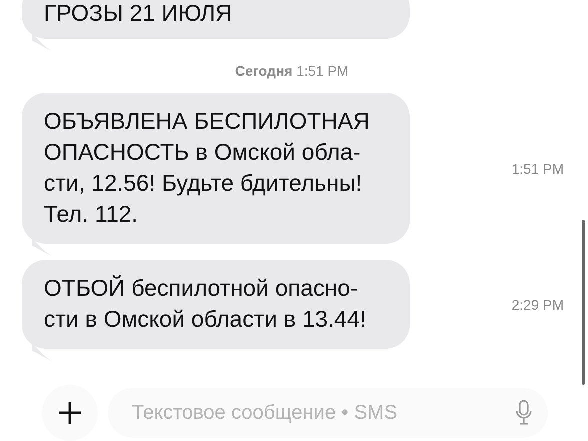  What do you see at coordinates (524, 413) in the screenshot?
I see `microphone-icon` at bounding box center [524, 413].